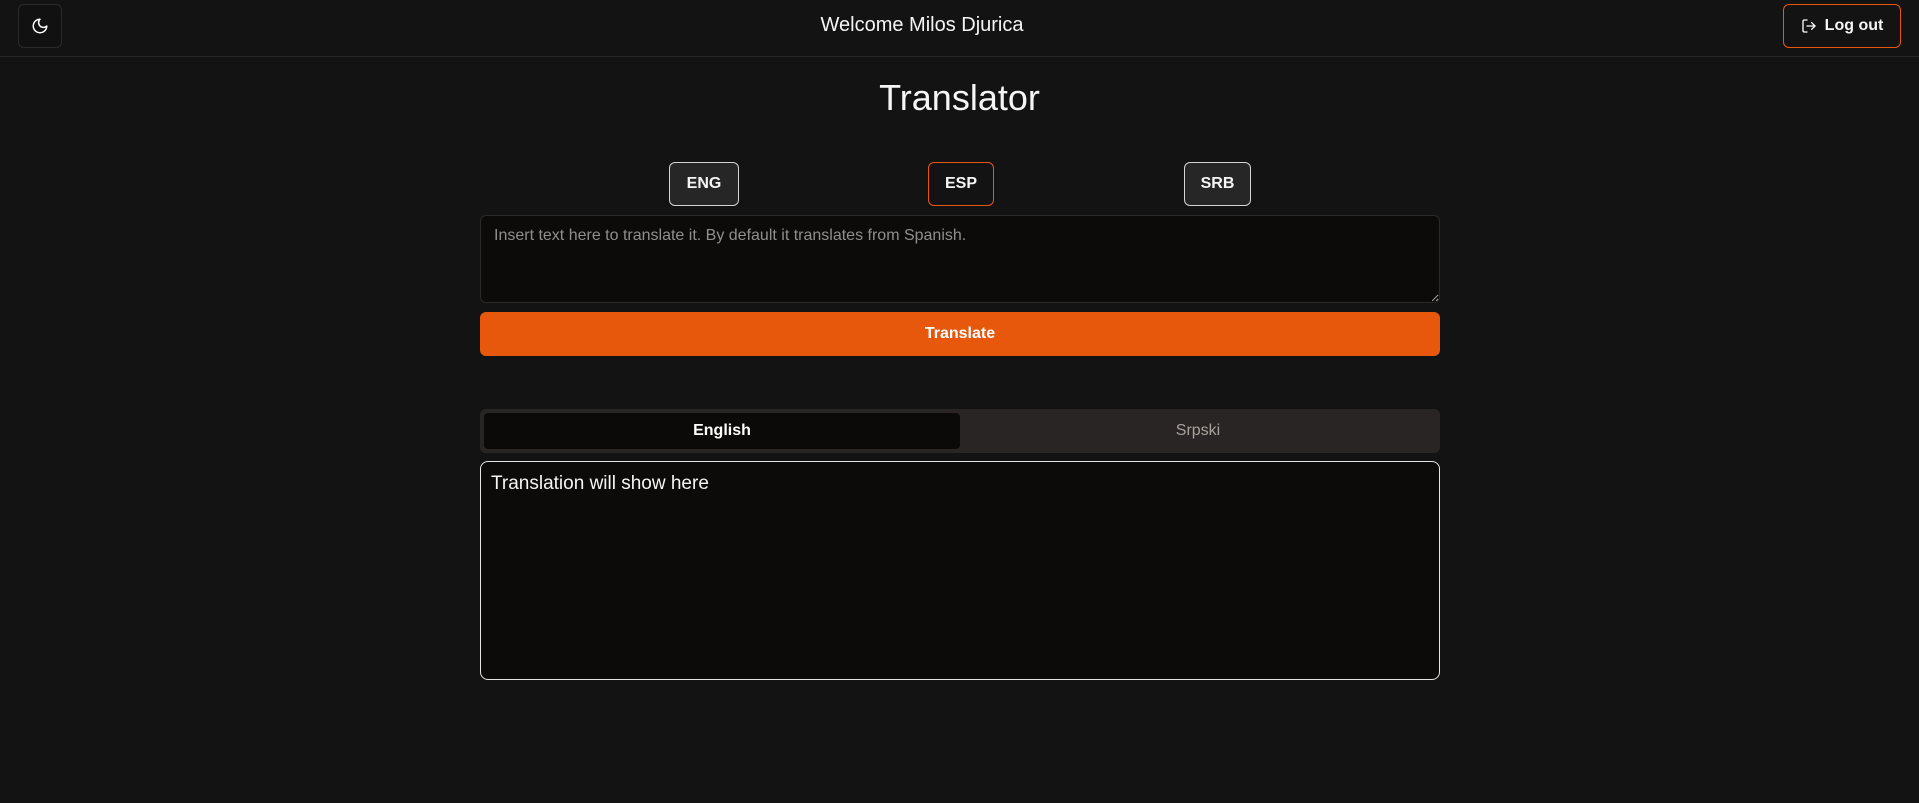  I want to click on language-button-srb: SRB, so click(1217, 184).